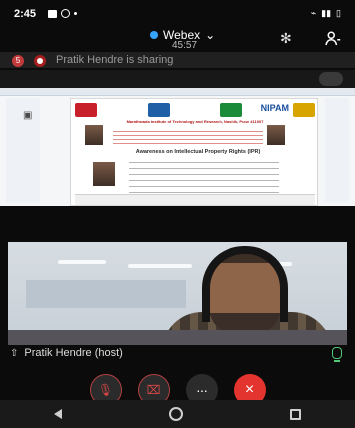  What do you see at coordinates (177, 337) in the screenshot?
I see `desk` at bounding box center [177, 337].